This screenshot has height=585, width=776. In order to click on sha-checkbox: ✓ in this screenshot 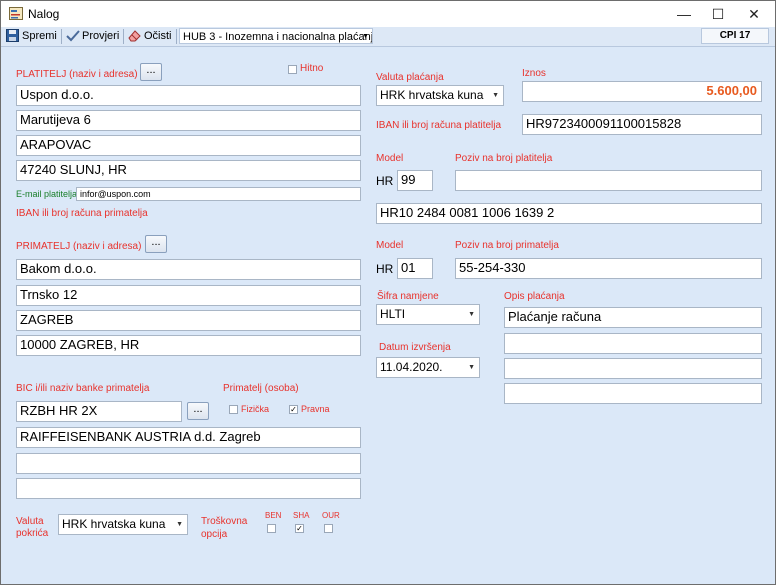, I will do `click(299, 528)`.